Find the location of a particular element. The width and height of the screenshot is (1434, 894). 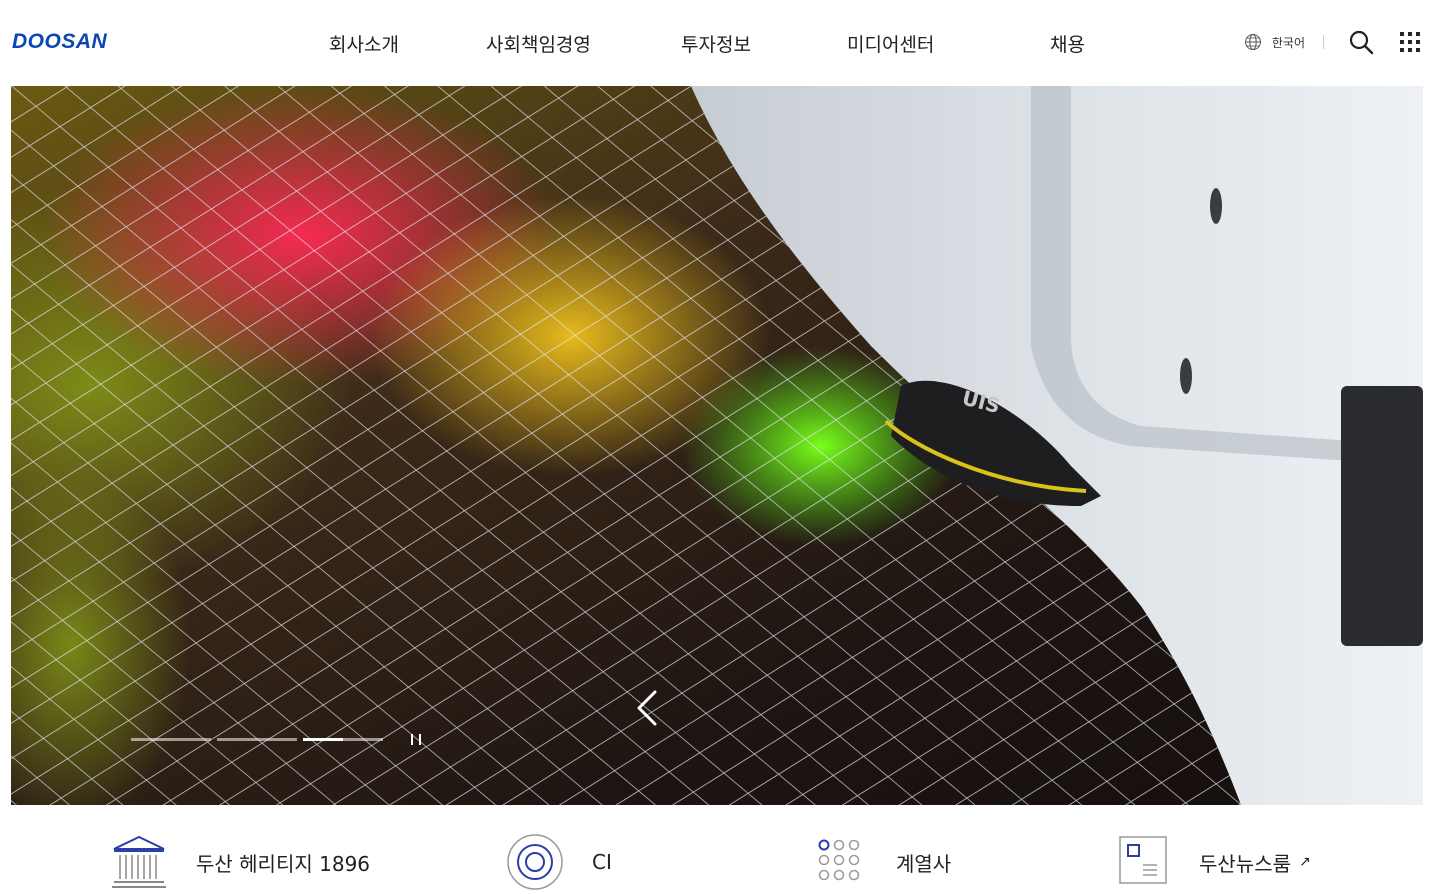

nav-company-intro: 회사소개 is located at coordinates (364, 43).